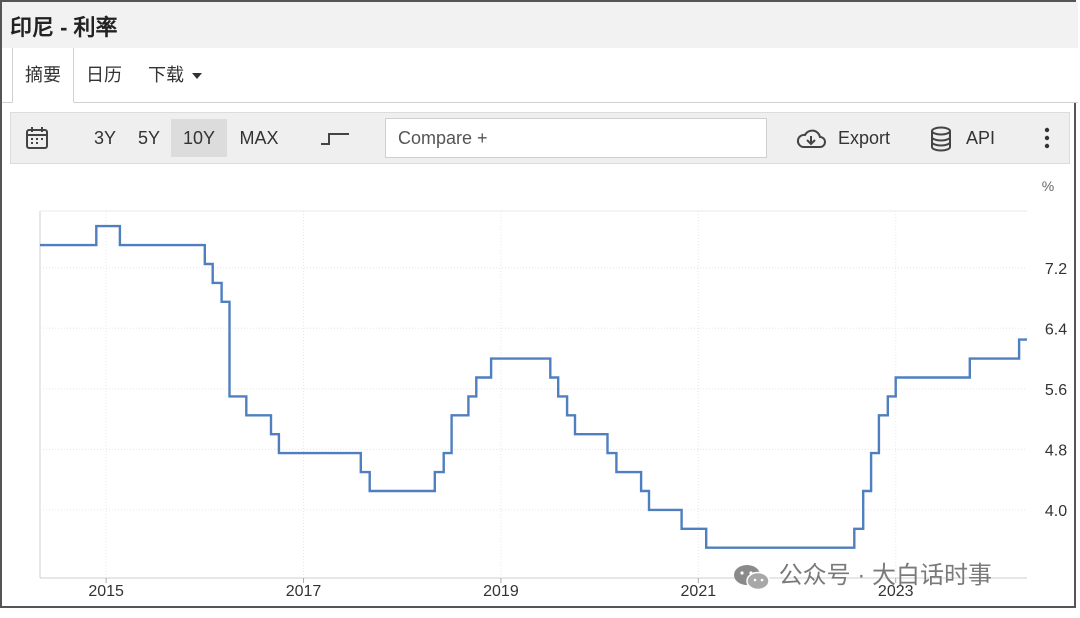 The width and height of the screenshot is (1080, 618). I want to click on cloud-download-icon, so click(811, 139).